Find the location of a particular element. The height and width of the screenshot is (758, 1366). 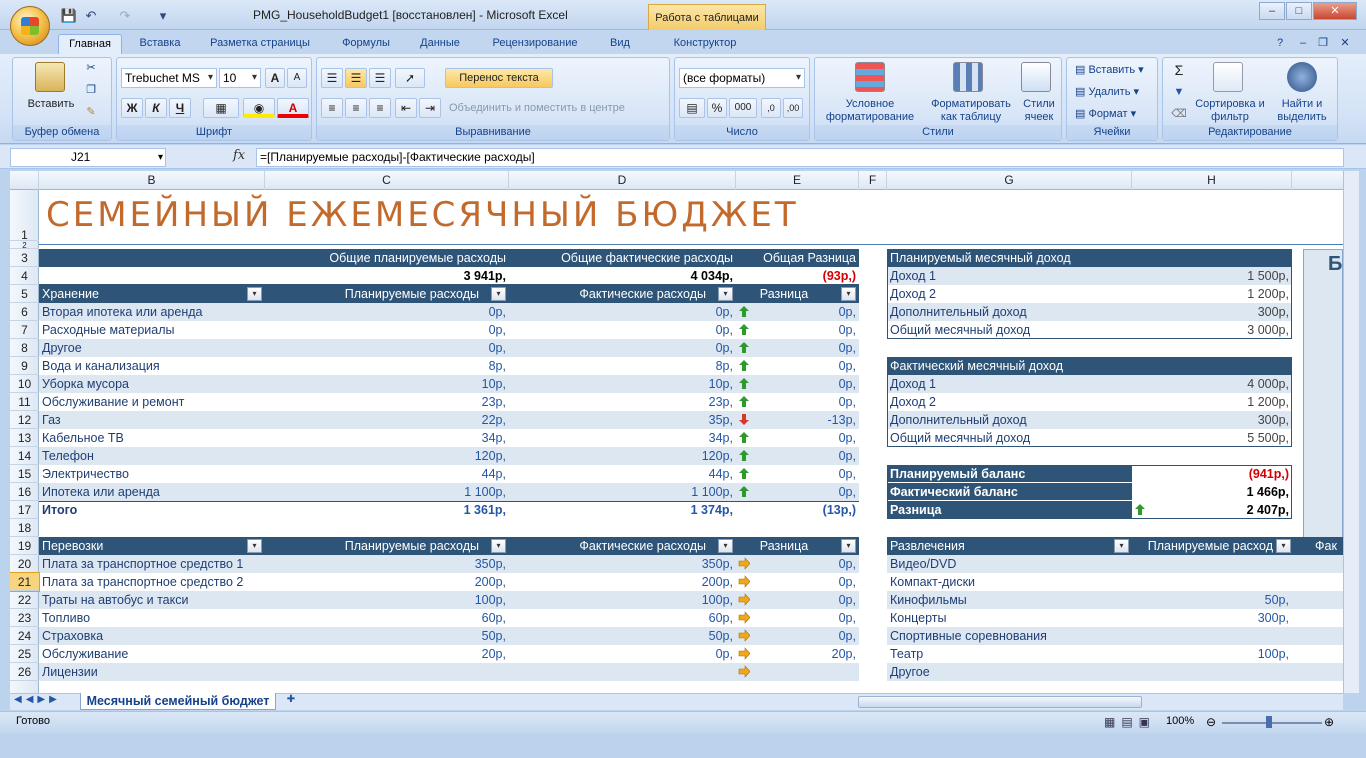

insert-function-button: fx is located at coordinates (239, 155).